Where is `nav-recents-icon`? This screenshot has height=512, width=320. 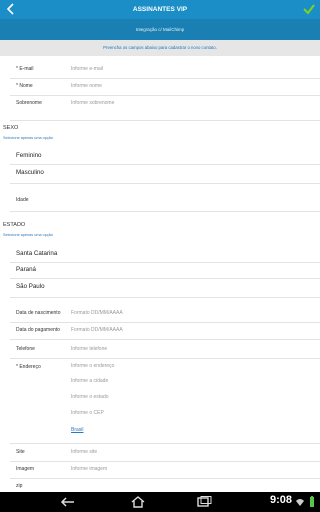 nav-recents-icon is located at coordinates (204, 502).